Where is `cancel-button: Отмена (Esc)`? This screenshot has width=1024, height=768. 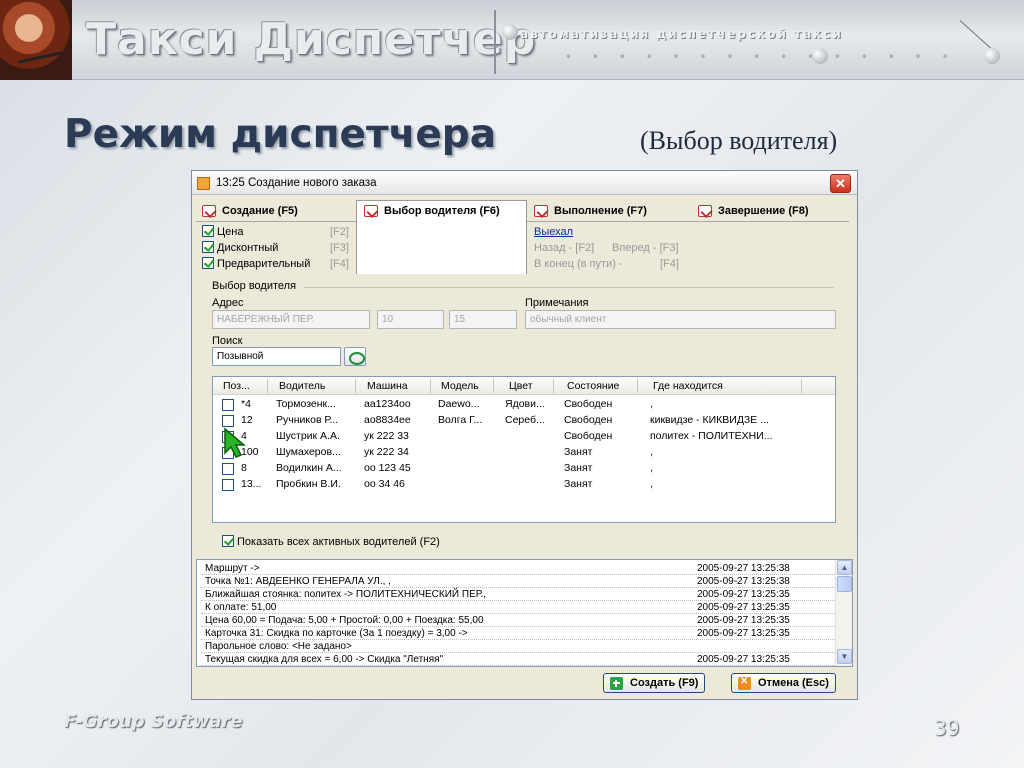 cancel-button: Отмена (Esc) is located at coordinates (783, 683).